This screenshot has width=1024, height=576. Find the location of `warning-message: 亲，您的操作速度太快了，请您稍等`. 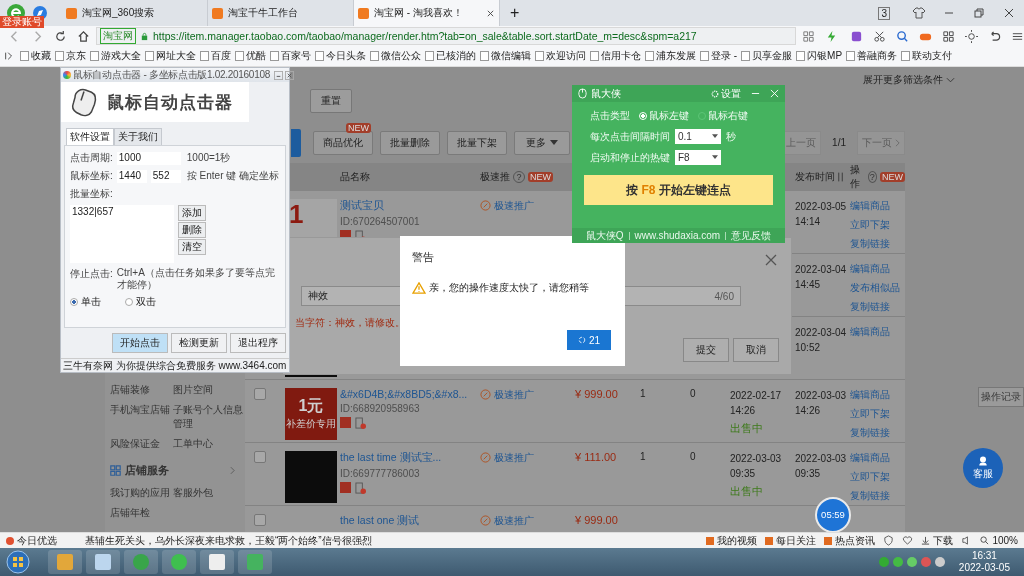

warning-message: 亲，您的操作速度太快了，请您稍等 is located at coordinates (509, 288).